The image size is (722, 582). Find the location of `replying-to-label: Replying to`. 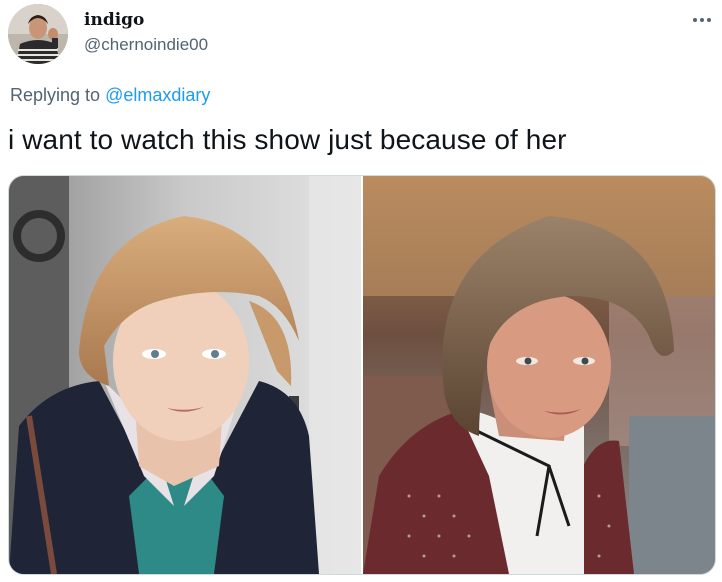

replying-to-label: Replying to is located at coordinates (58, 95).